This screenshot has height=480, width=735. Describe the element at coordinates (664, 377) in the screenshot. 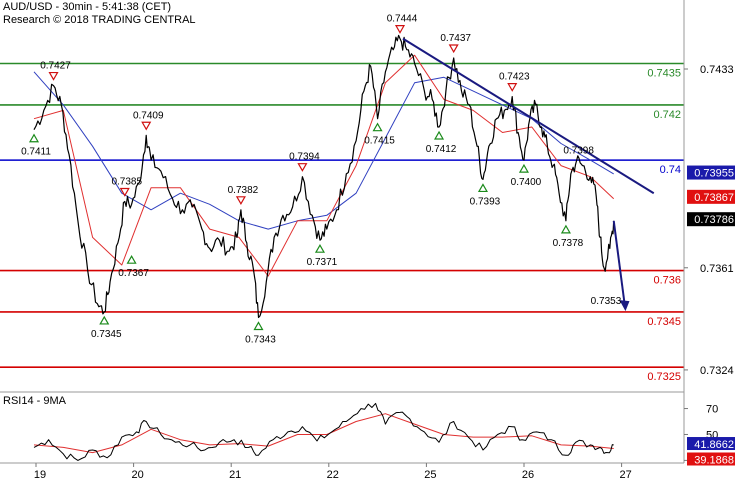

I see `level-label: 0.7325` at that location.